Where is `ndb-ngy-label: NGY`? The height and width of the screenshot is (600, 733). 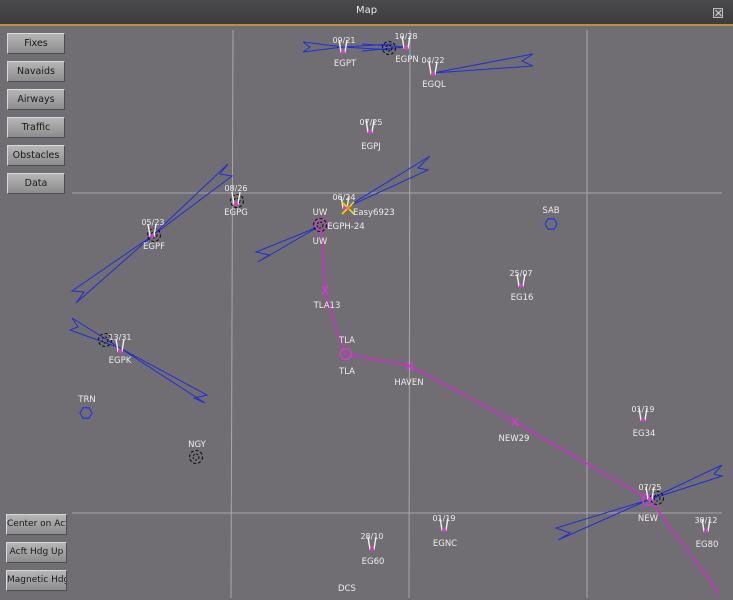 ndb-ngy-label: NGY is located at coordinates (197, 445).